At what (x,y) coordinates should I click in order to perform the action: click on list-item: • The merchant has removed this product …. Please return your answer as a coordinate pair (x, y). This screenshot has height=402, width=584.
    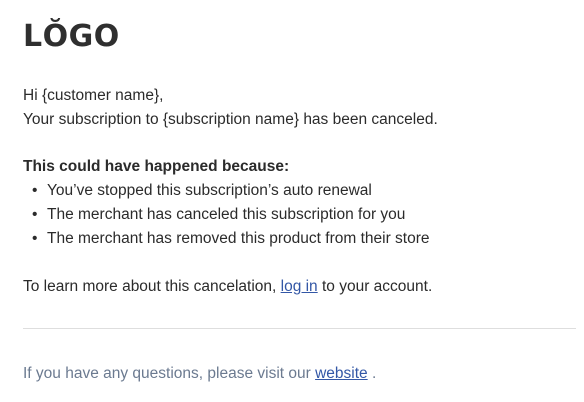
    Looking at the image, I should click on (226, 239).